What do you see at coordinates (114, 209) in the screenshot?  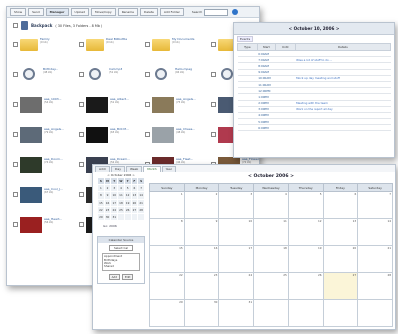 I see `mini-day: 24` at bounding box center [114, 209].